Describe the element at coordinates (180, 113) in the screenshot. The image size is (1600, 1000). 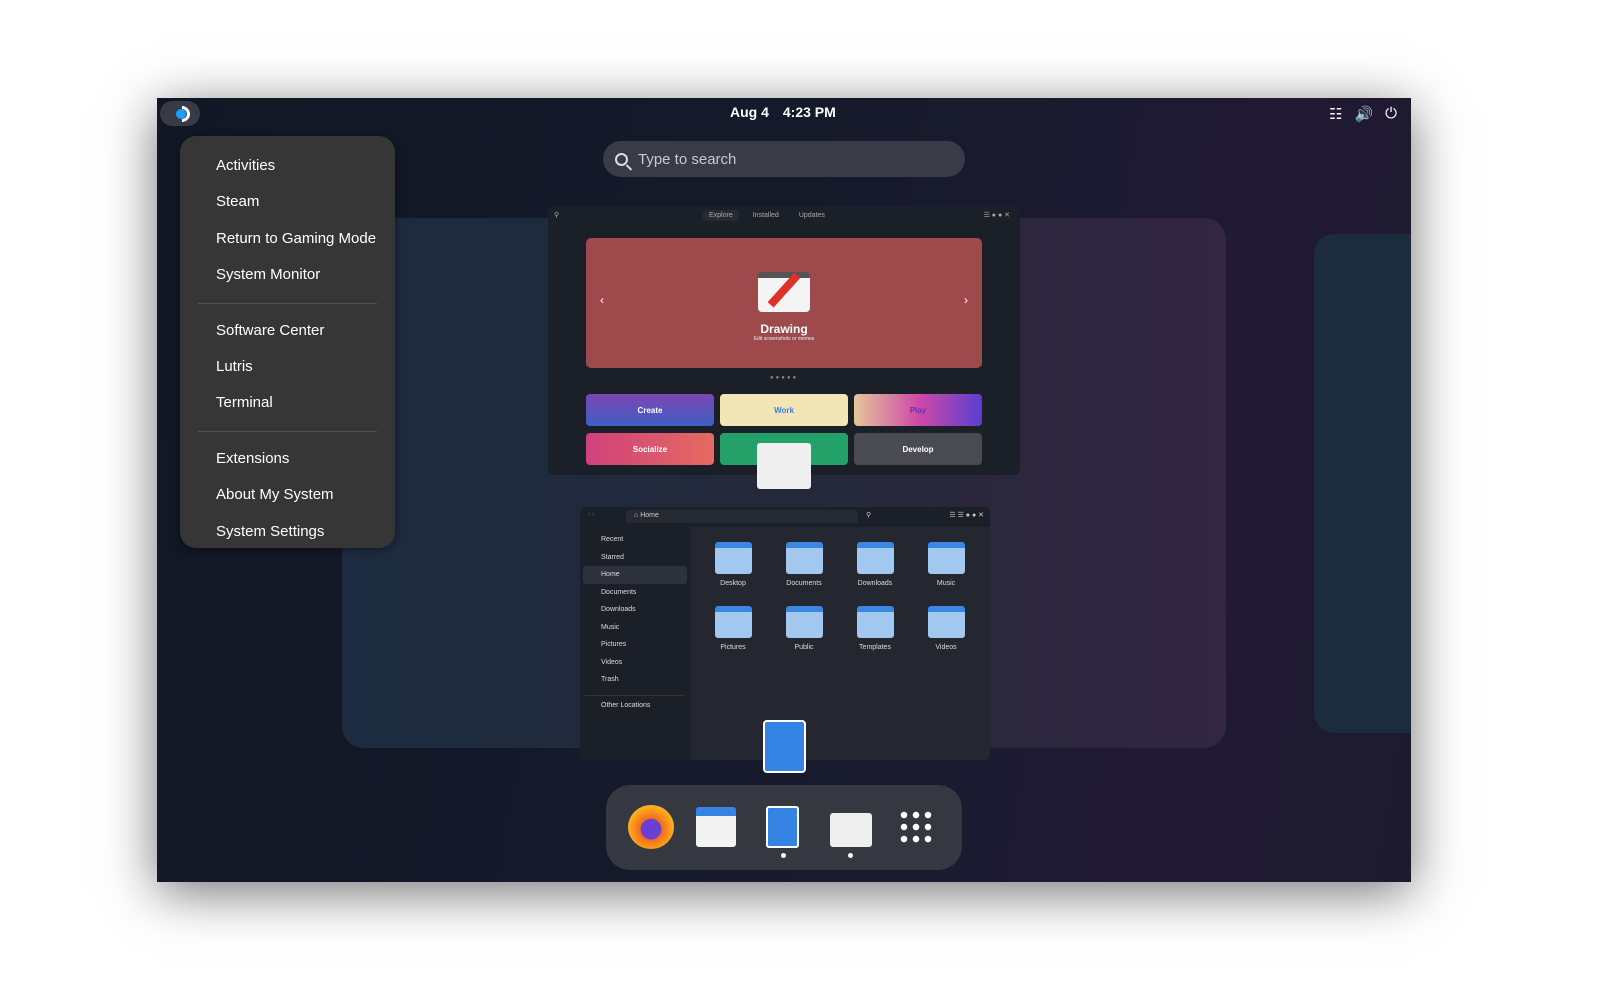
I see `steam-logo-button` at that location.